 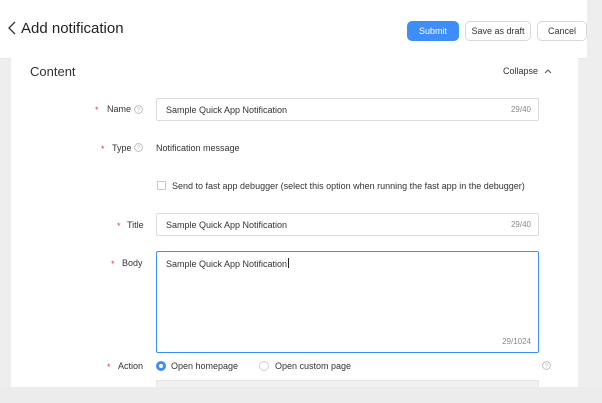 I want to click on section-title: Content, so click(x=53, y=71).